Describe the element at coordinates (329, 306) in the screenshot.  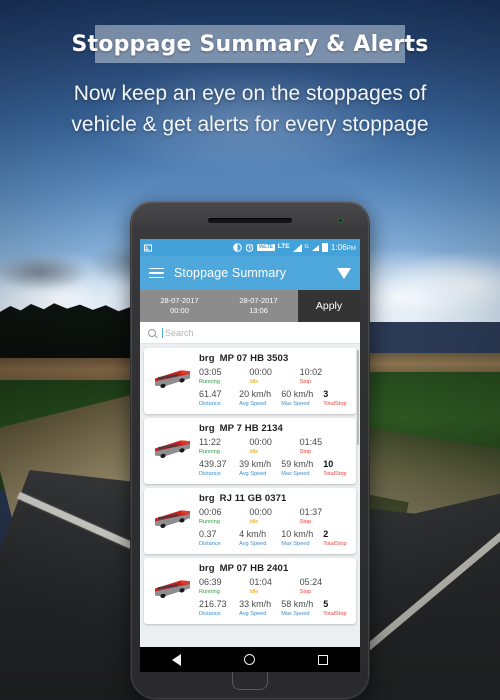
I see `apply-button: Apply` at that location.